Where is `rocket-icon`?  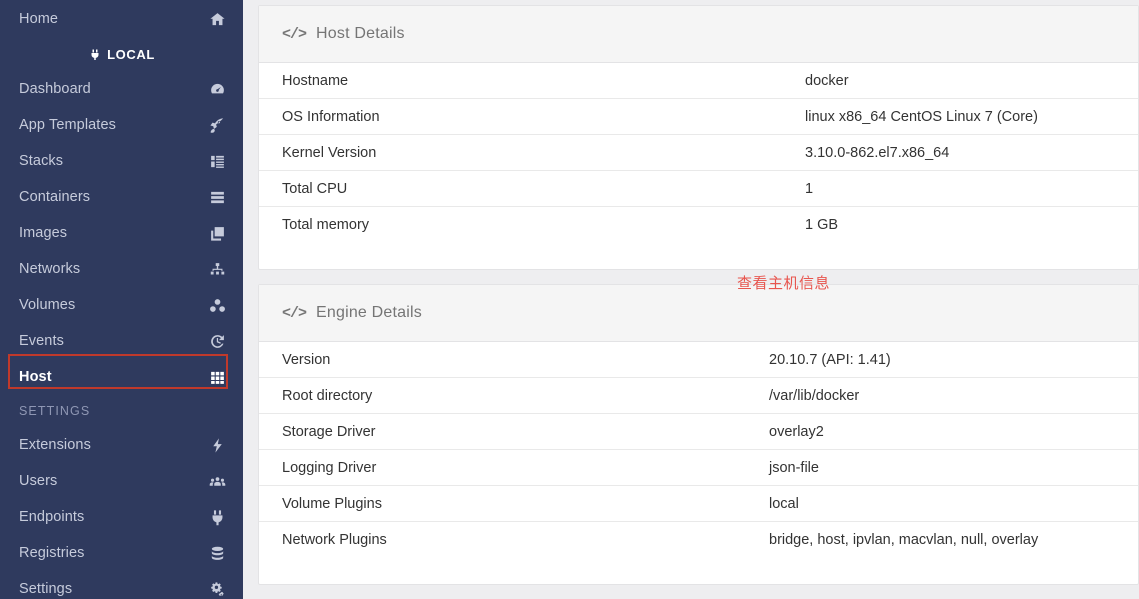
rocket-icon is located at coordinates (217, 125).